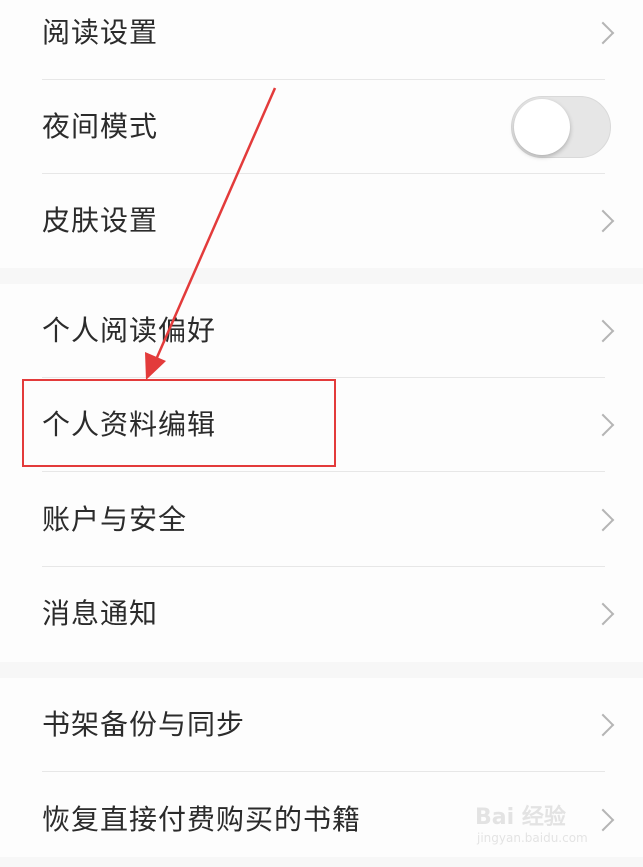  I want to click on watermark-brand: Bai 经验, so click(520, 817).